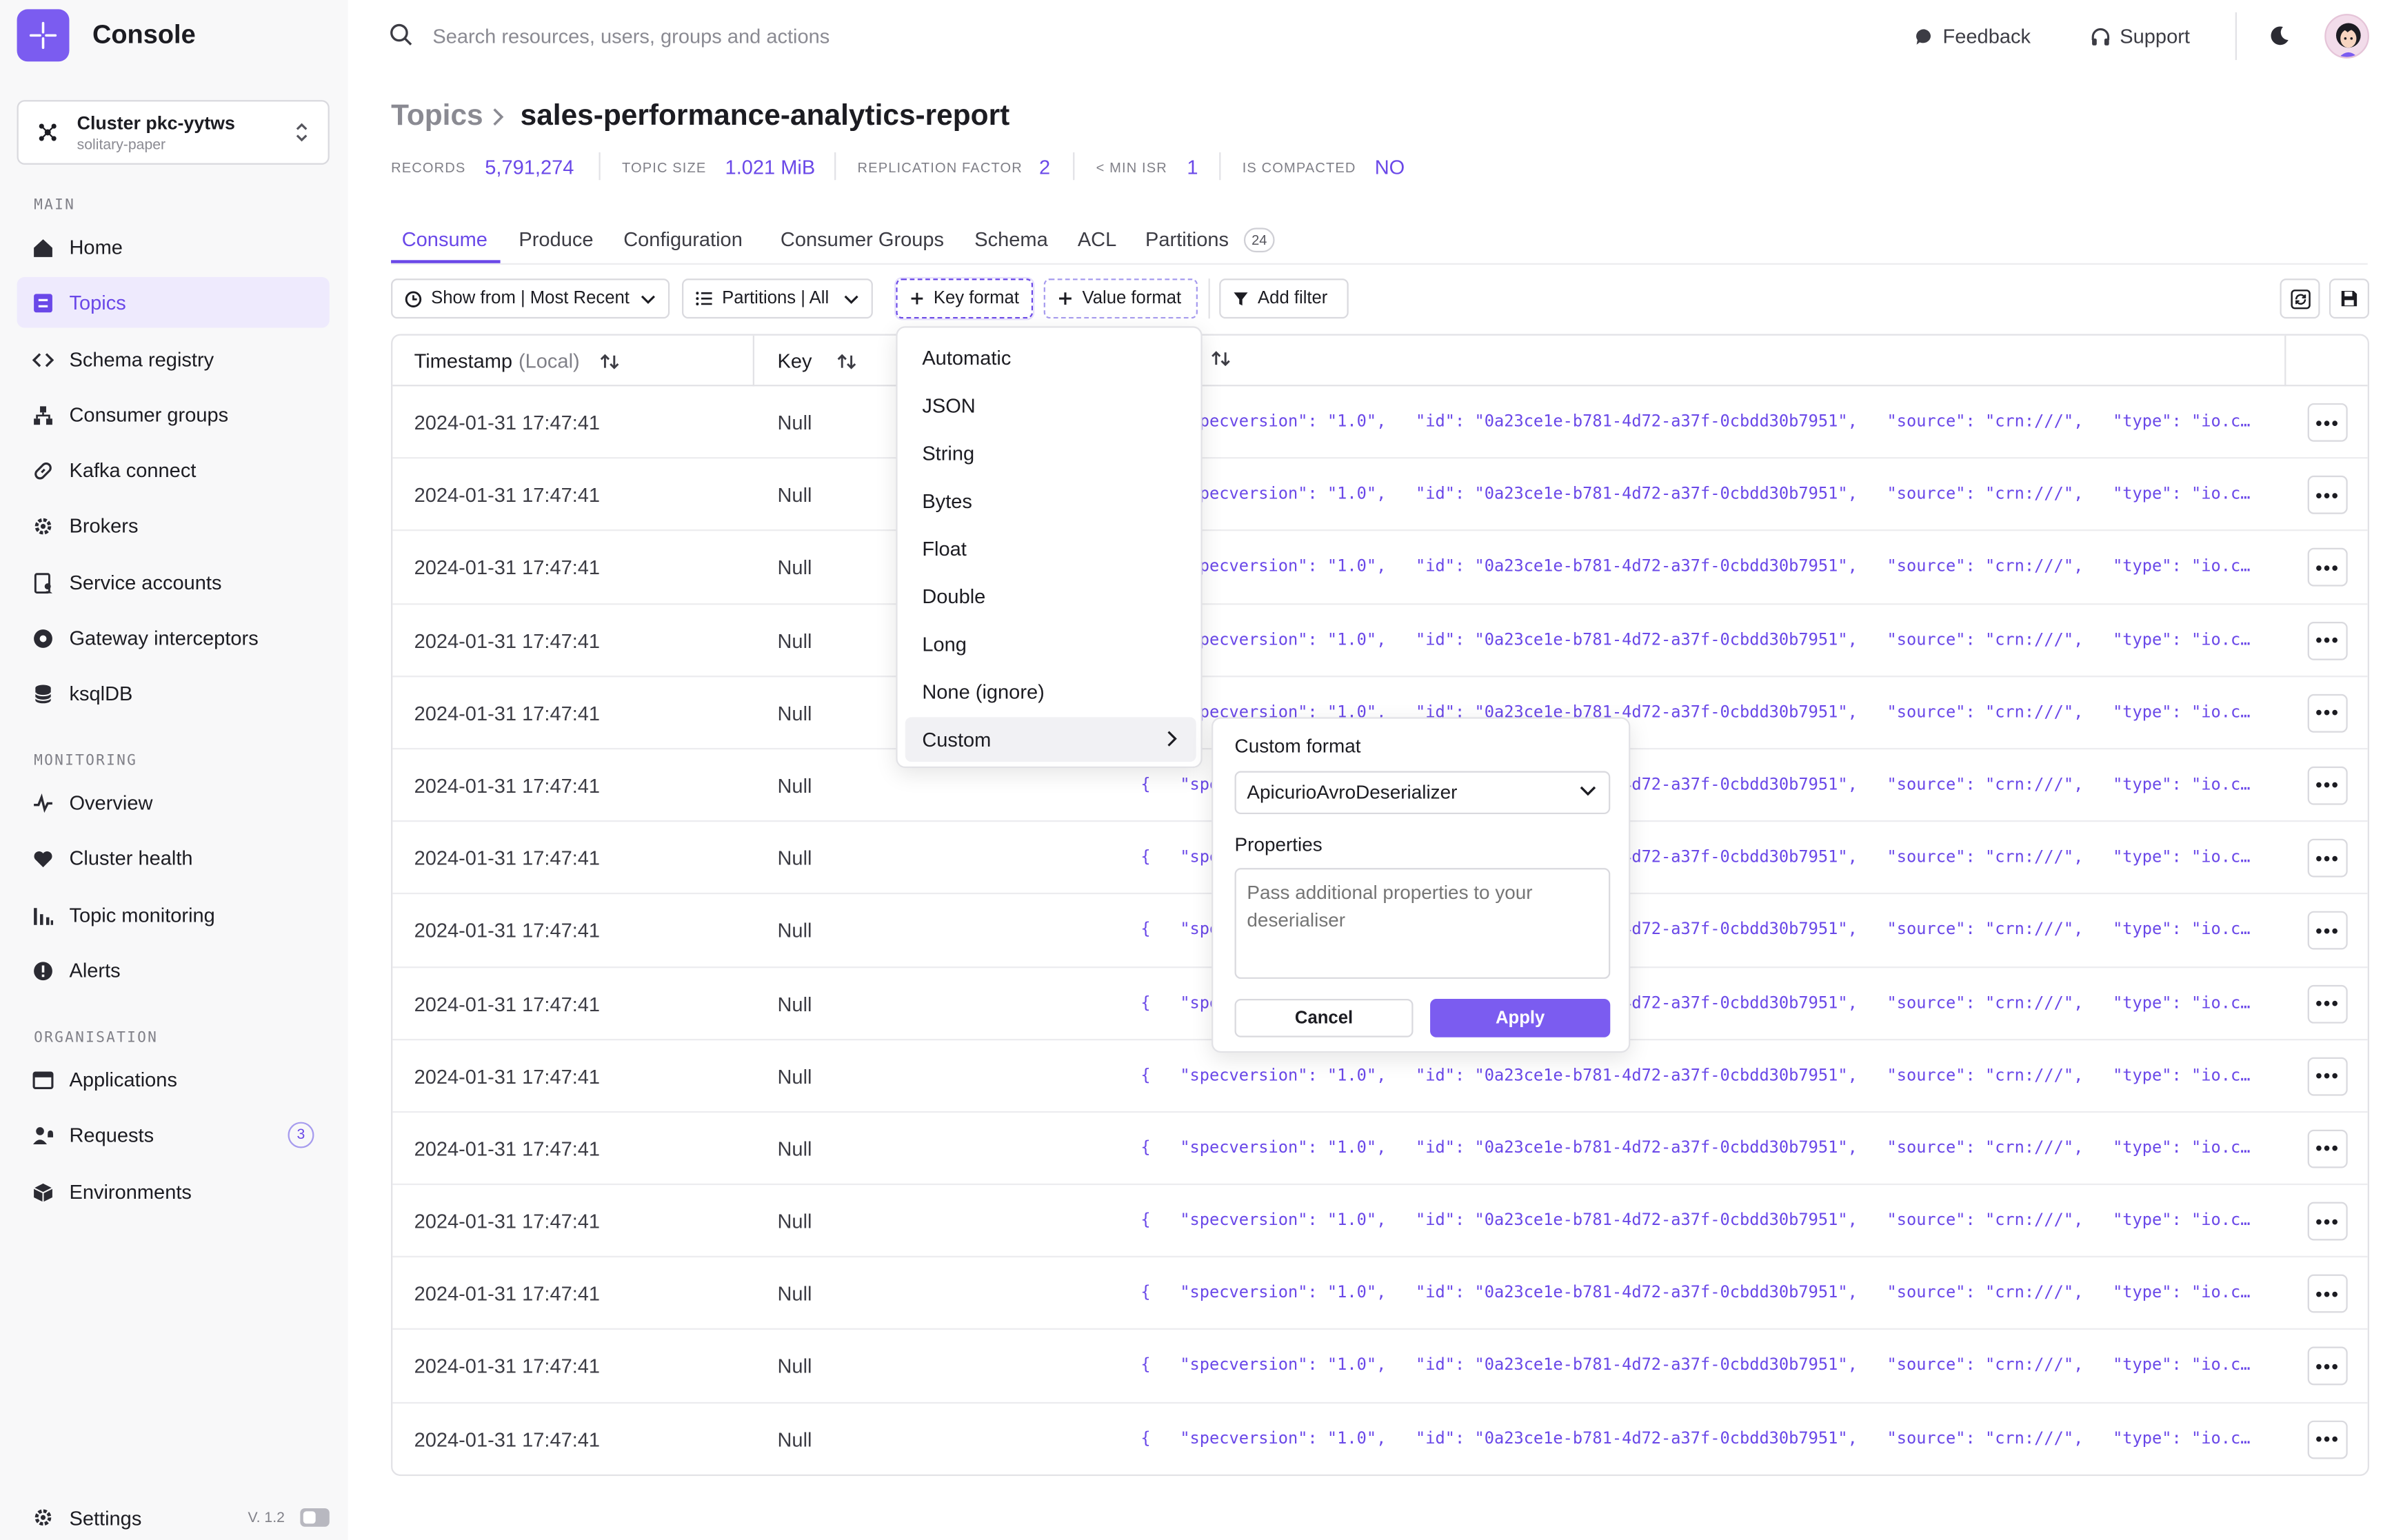 The width and height of the screenshot is (2383, 1540). Describe the element at coordinates (1050, 501) in the screenshot. I see `menu-item-bytes: Bytes` at that location.